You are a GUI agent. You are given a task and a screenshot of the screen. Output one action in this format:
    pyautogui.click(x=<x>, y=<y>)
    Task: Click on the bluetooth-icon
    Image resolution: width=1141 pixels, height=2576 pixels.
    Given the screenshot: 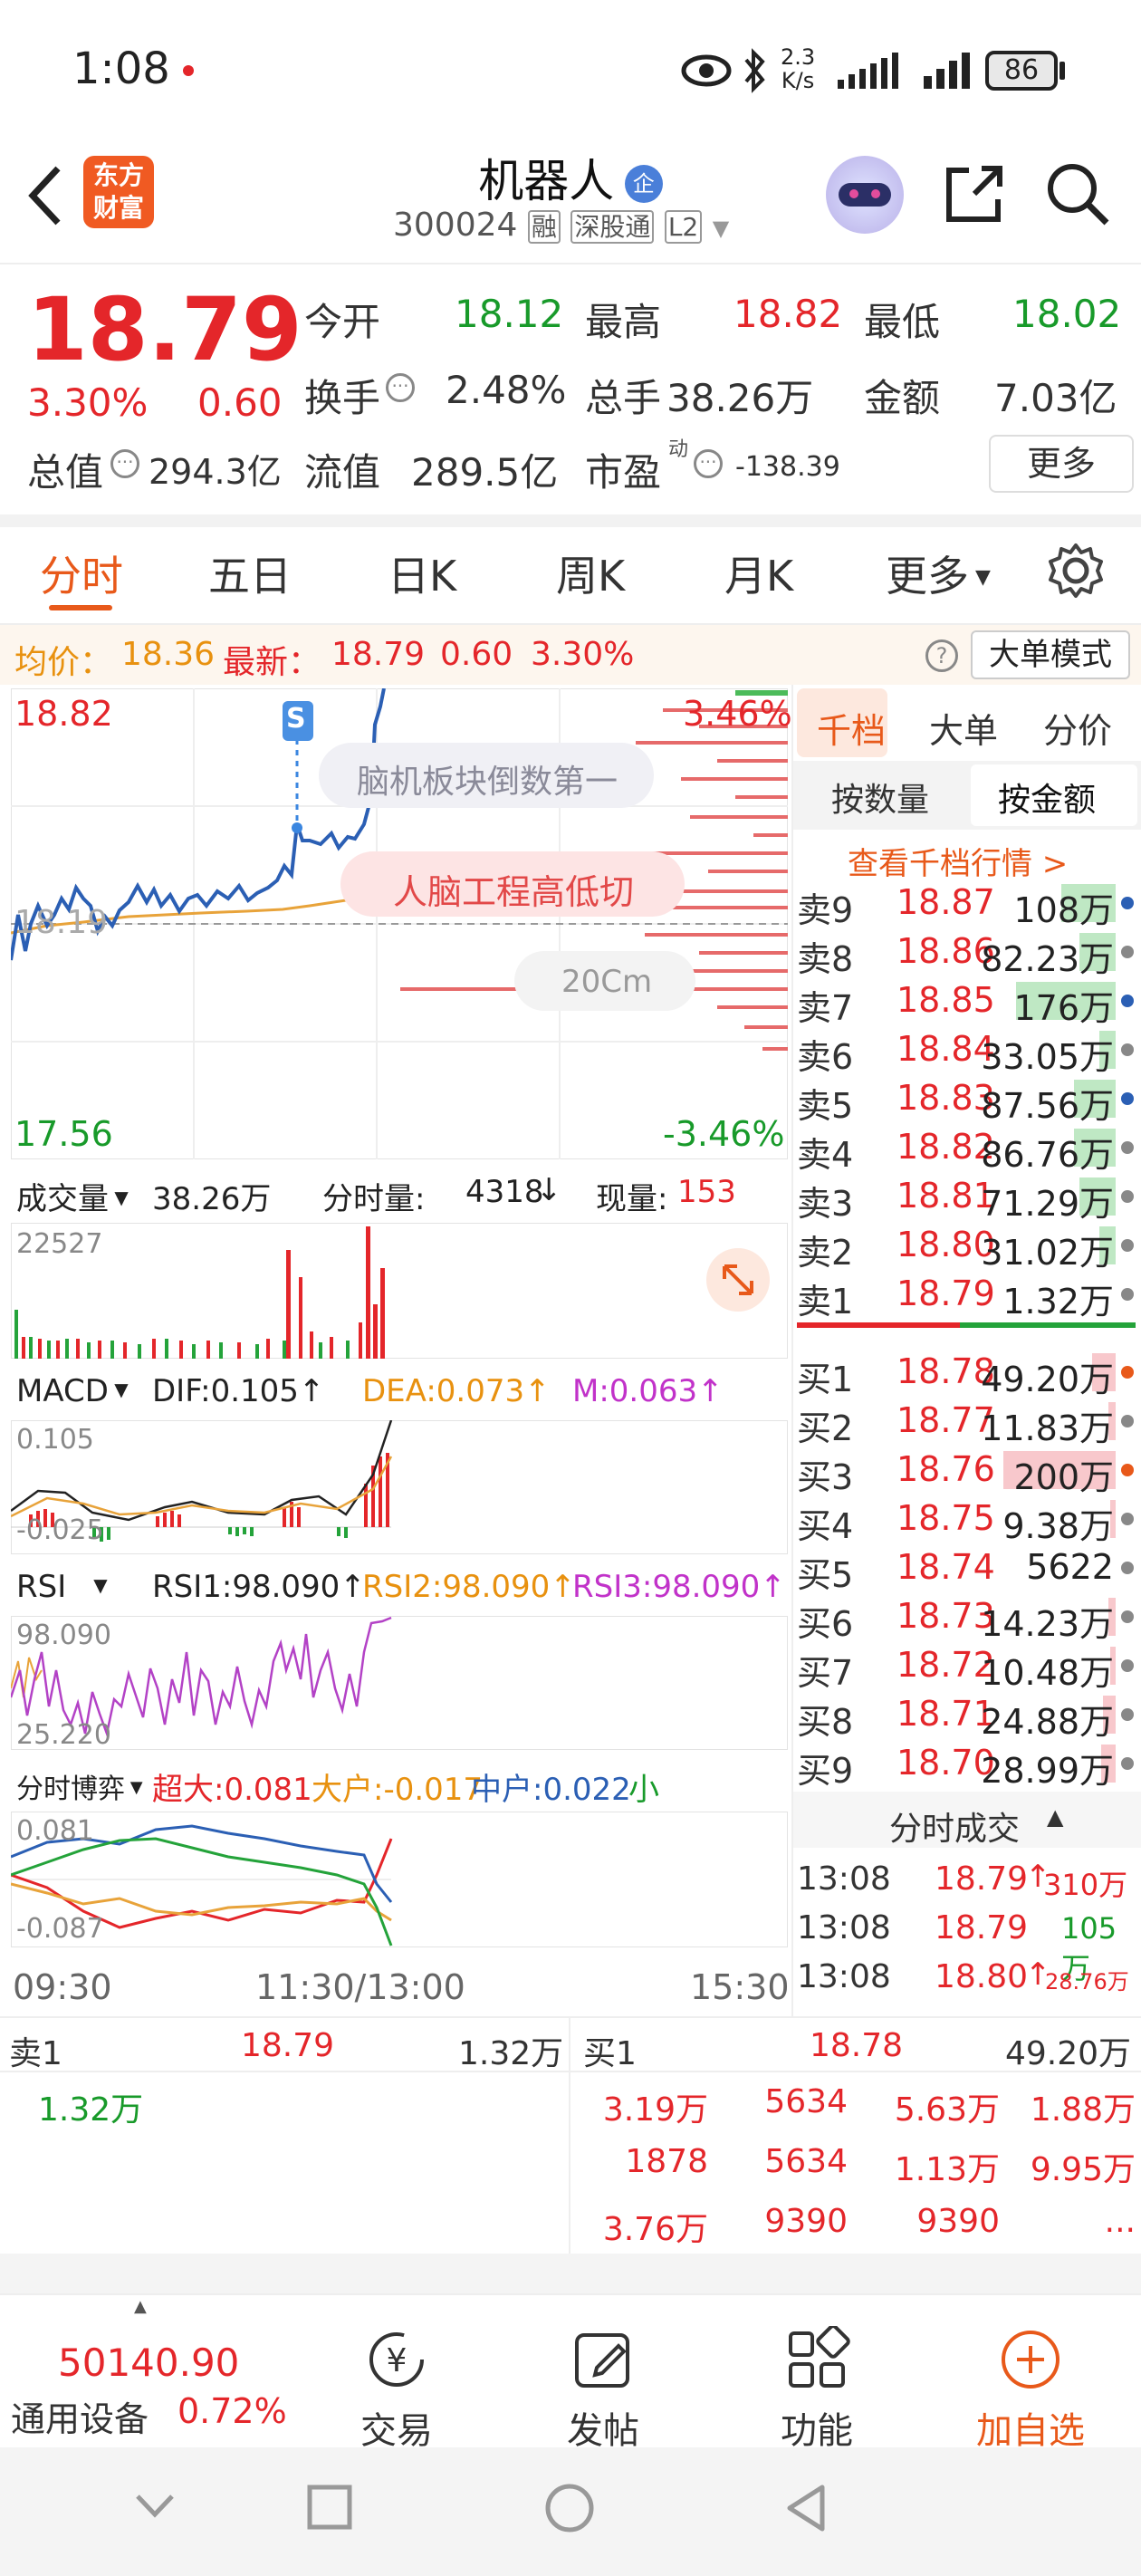 What is the action you would take?
    pyautogui.click(x=754, y=70)
    